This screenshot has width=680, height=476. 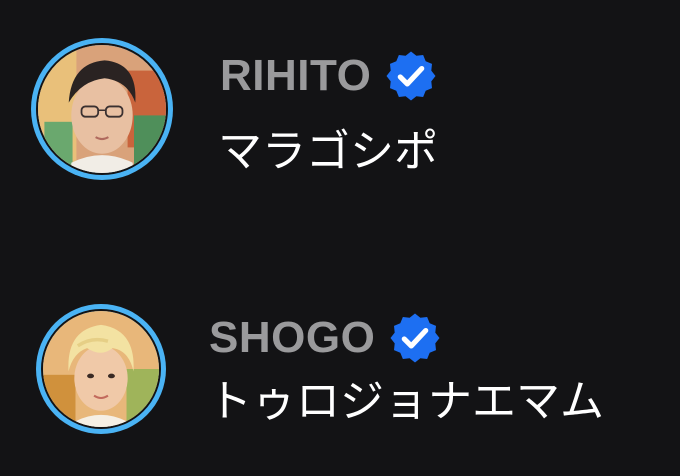 What do you see at coordinates (292, 338) in the screenshot?
I see `username: SHOGO` at bounding box center [292, 338].